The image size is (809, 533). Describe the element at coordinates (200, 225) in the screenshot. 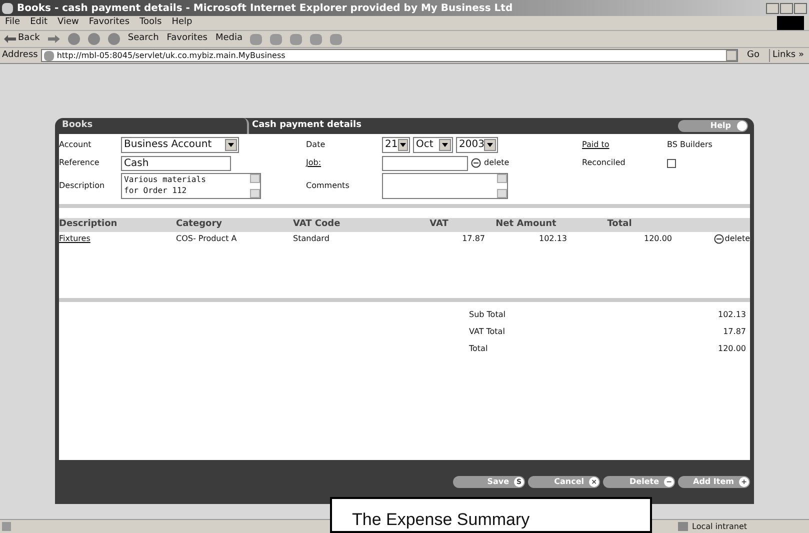

I see `column-header: Category` at that location.